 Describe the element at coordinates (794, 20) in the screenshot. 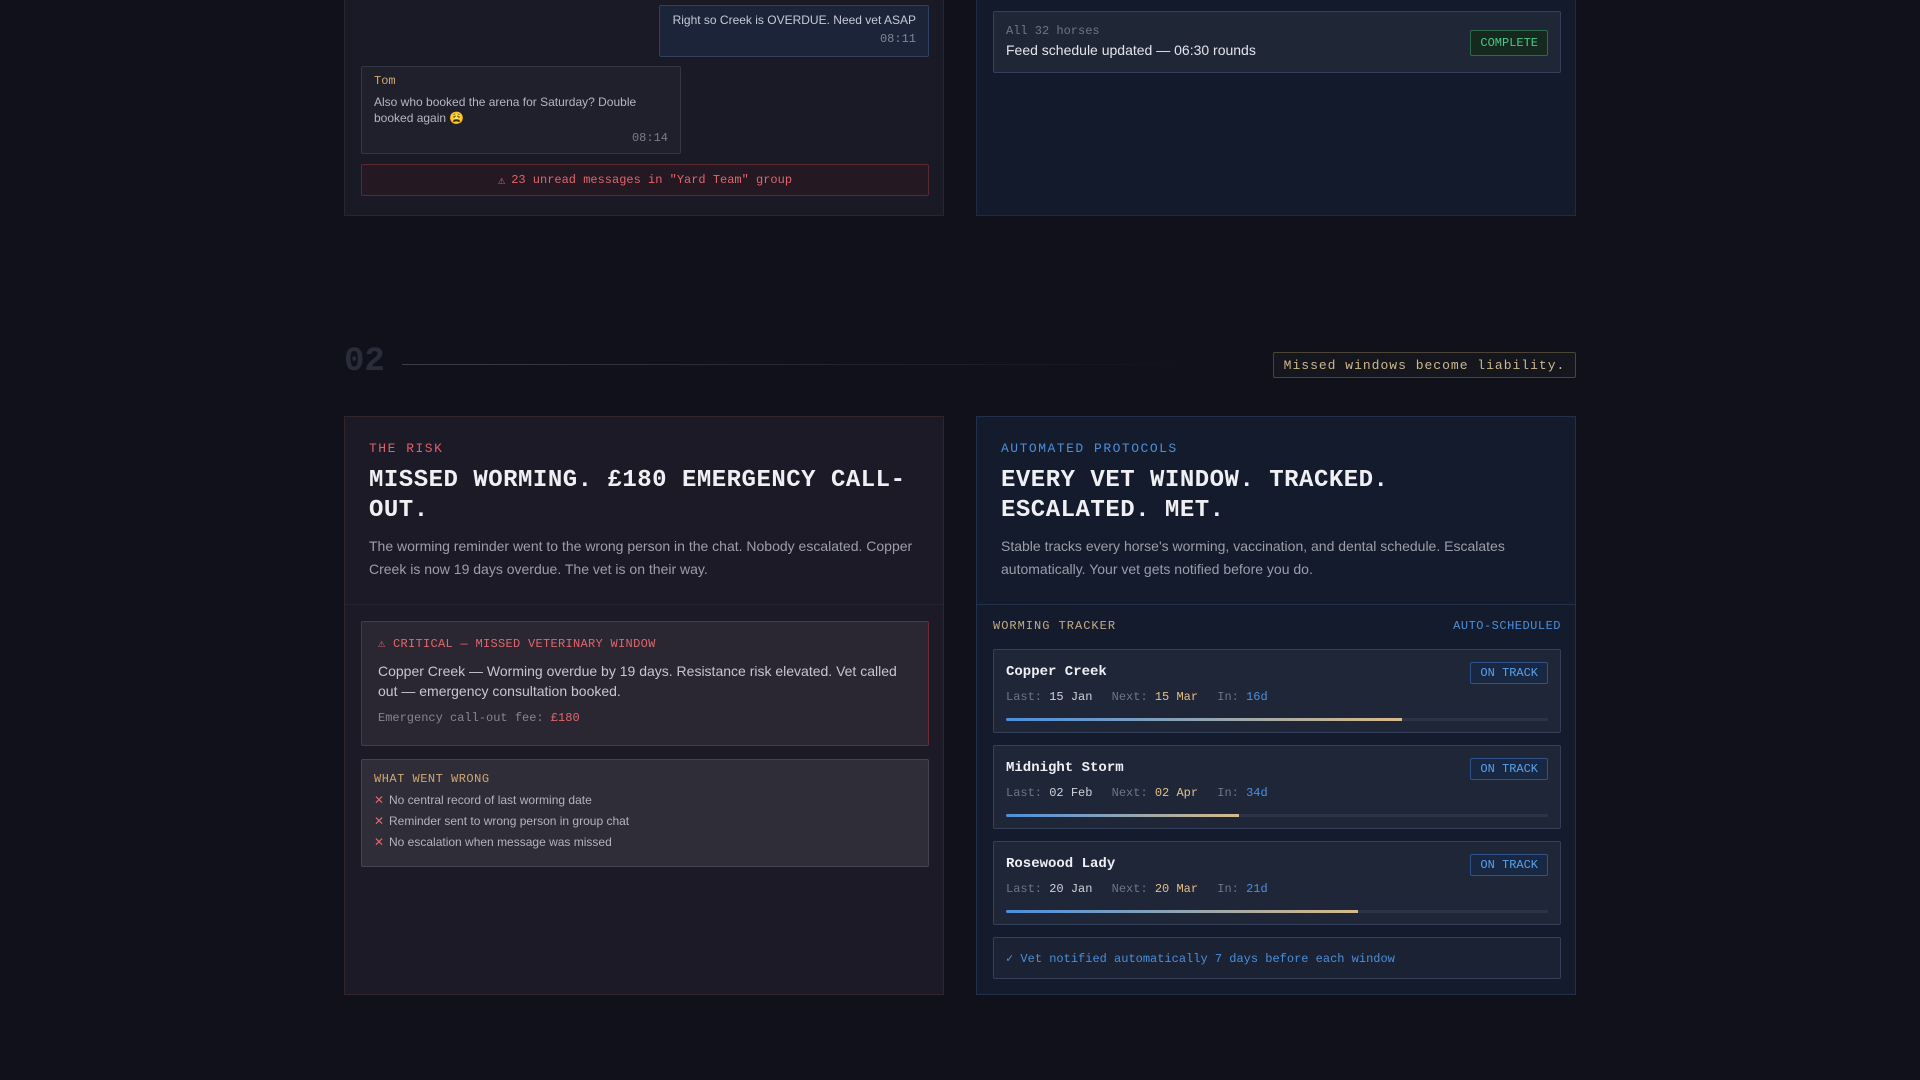

I see `message-text: Right so Creek is OVERDUE. Need vet ASAP` at that location.